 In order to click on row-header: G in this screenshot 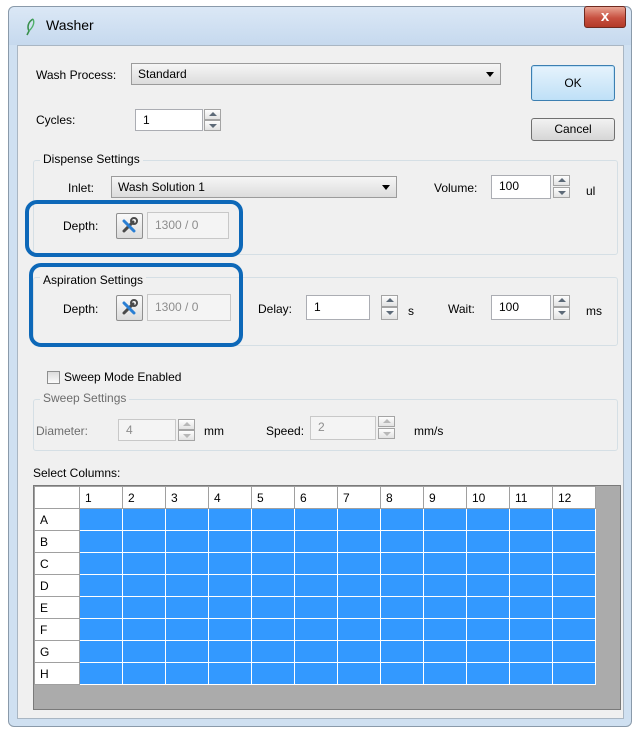, I will do `click(57, 651)`.